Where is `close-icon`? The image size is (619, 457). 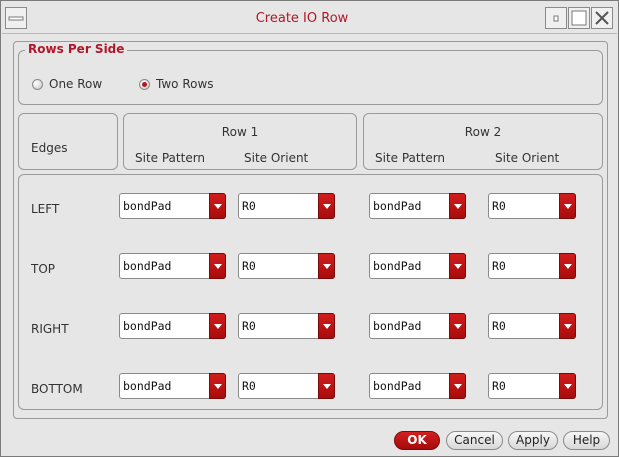
close-icon is located at coordinates (602, 18).